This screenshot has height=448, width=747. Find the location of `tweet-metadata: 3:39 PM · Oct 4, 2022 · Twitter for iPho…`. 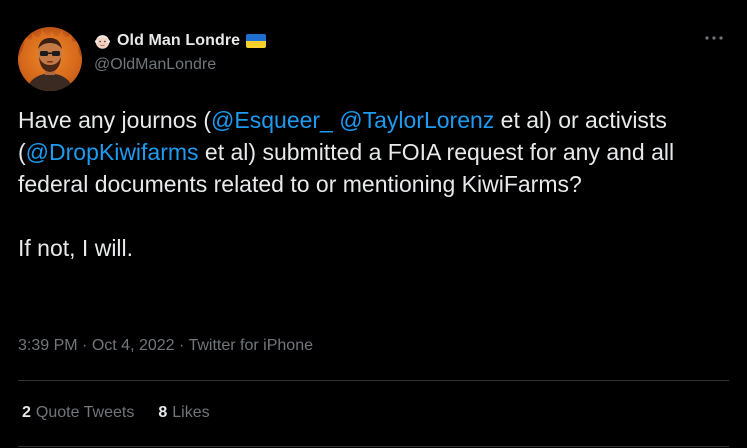

tweet-metadata: 3:39 PM · Oct 4, 2022 · Twitter for iPho… is located at coordinates (165, 346).